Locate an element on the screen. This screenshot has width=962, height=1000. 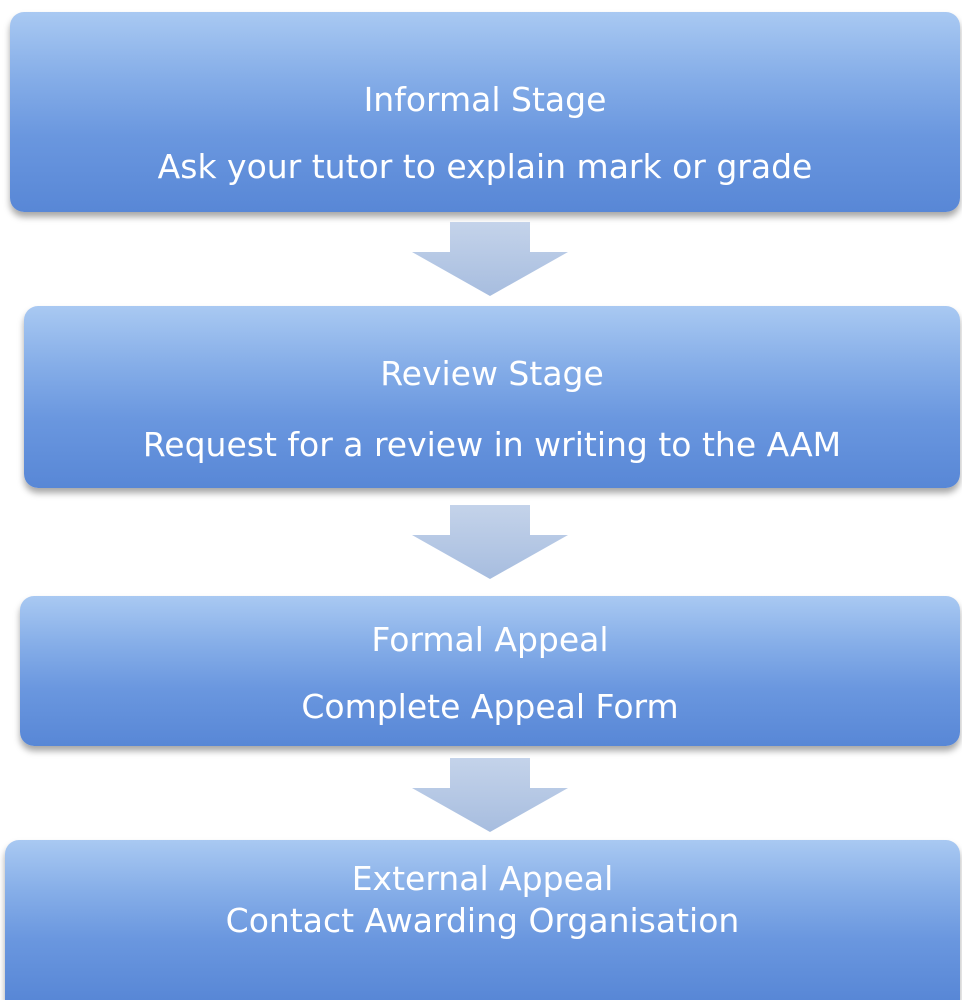
step-description: Contact Awarding Organisation is located at coordinates (482, 920).